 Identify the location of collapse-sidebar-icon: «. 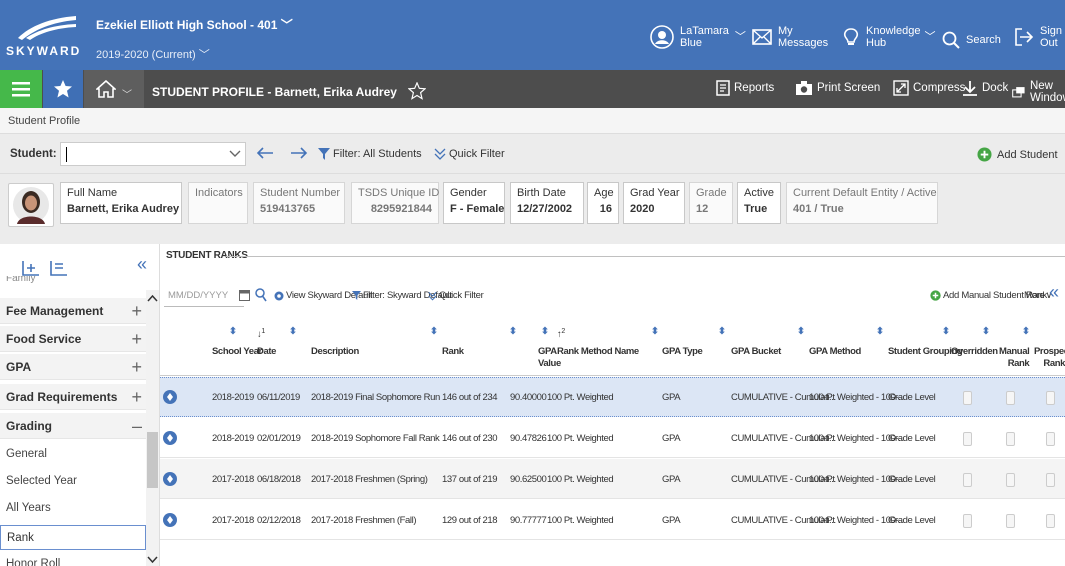
(142, 264).